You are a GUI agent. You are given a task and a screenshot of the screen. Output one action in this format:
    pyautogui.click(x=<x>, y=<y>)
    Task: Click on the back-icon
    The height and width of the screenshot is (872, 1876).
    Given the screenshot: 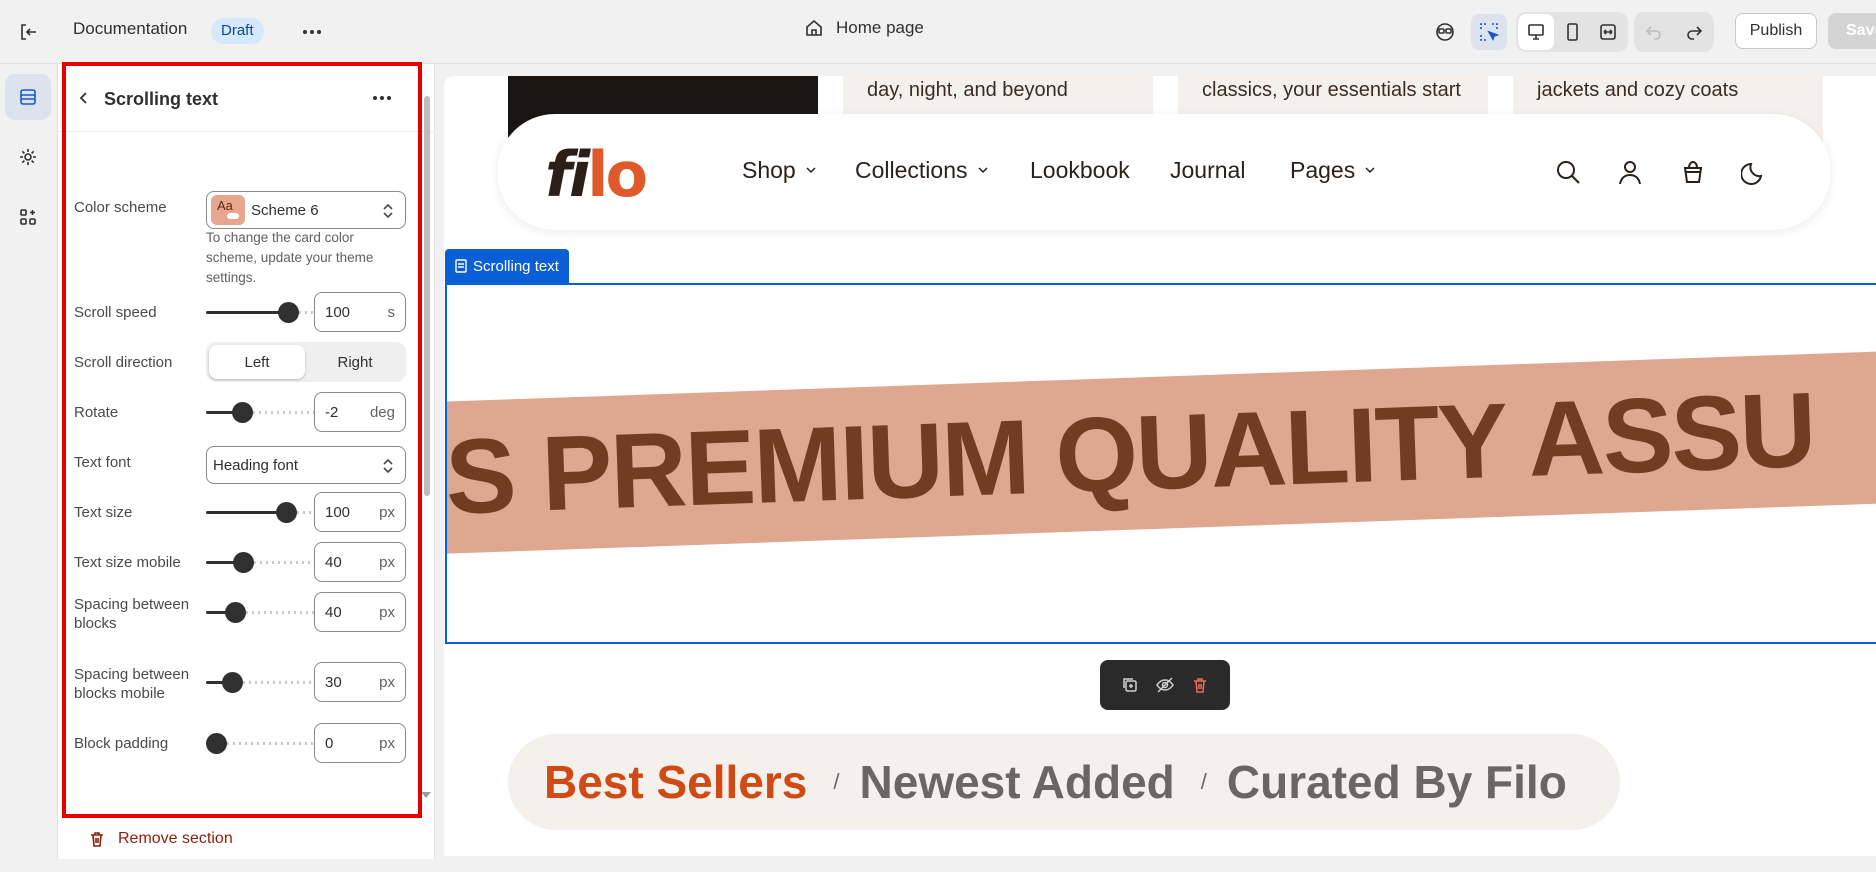 What is the action you would take?
    pyautogui.click(x=84, y=98)
    